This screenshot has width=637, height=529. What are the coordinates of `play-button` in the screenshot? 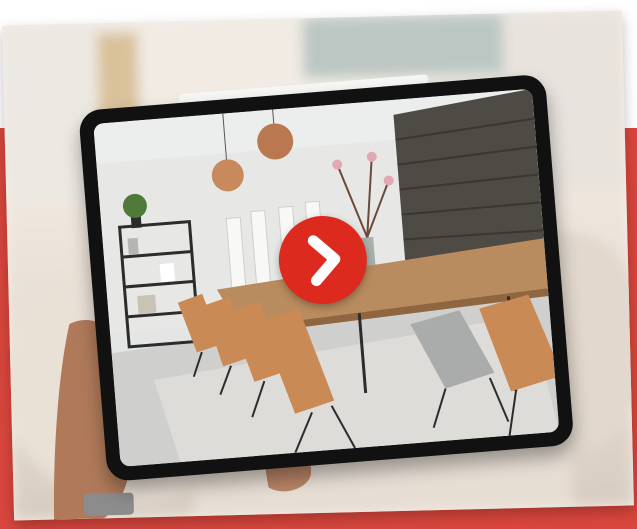 It's located at (323, 260).